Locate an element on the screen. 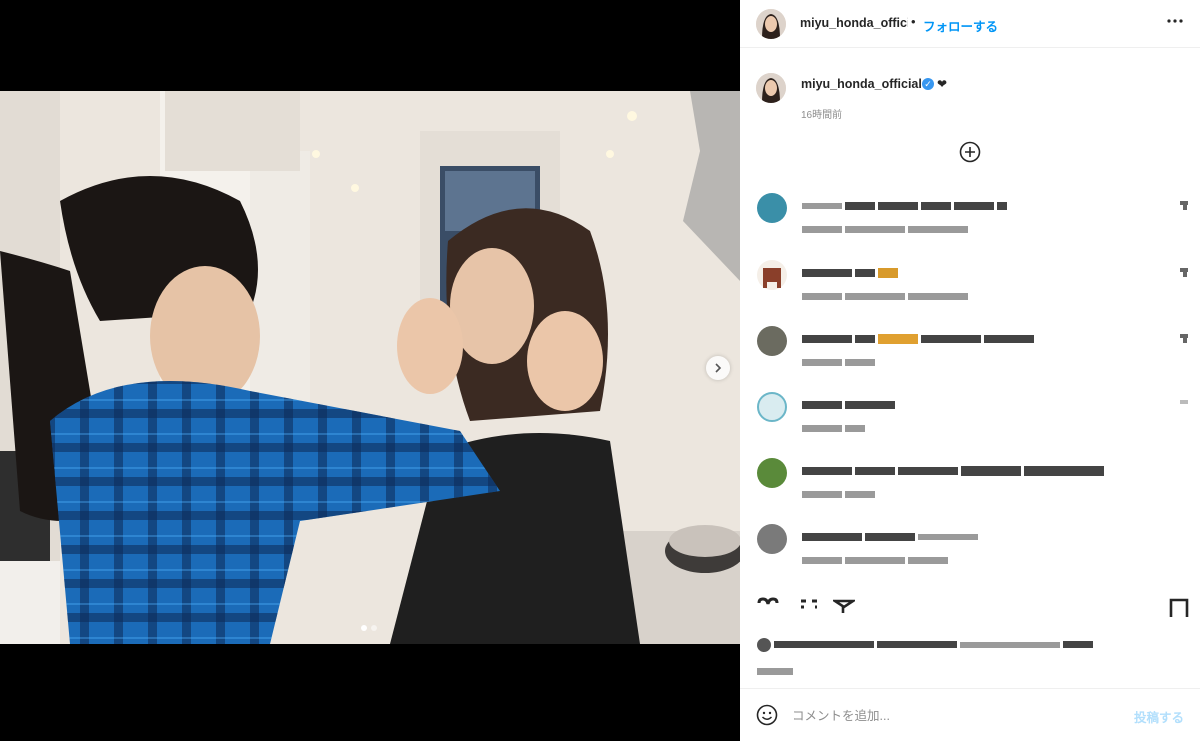  share-icon is located at coordinates (844, 608).